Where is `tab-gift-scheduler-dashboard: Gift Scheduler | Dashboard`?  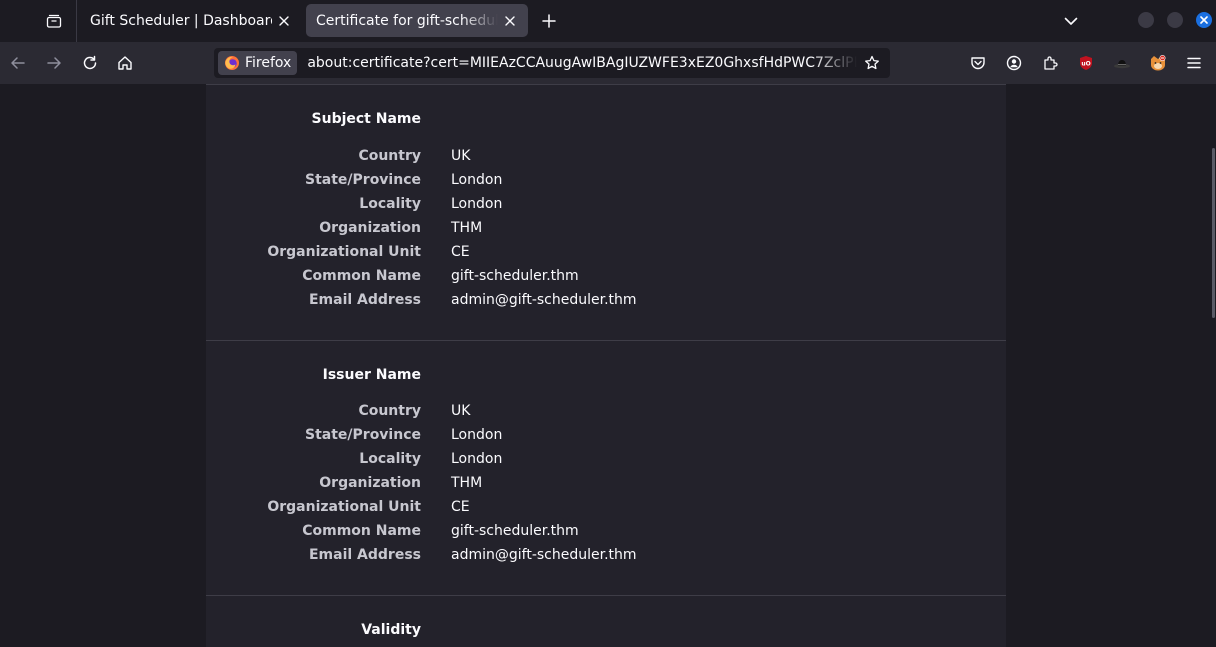
tab-gift-scheduler-dashboard: Gift Scheduler | Dashboard is located at coordinates (191, 20).